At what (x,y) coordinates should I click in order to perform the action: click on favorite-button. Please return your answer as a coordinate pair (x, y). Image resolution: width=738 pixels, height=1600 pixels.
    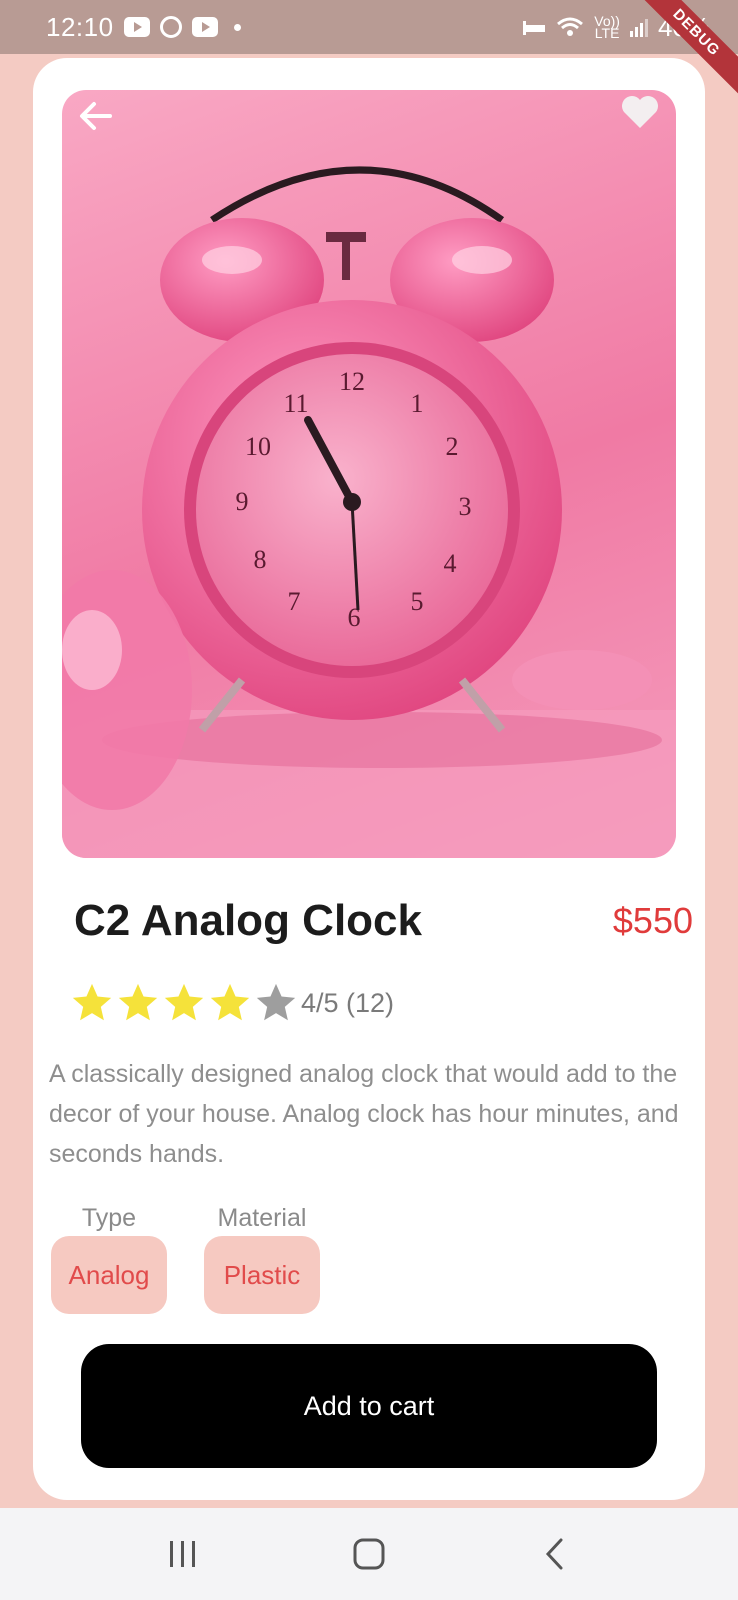
    Looking at the image, I should click on (643, 117).